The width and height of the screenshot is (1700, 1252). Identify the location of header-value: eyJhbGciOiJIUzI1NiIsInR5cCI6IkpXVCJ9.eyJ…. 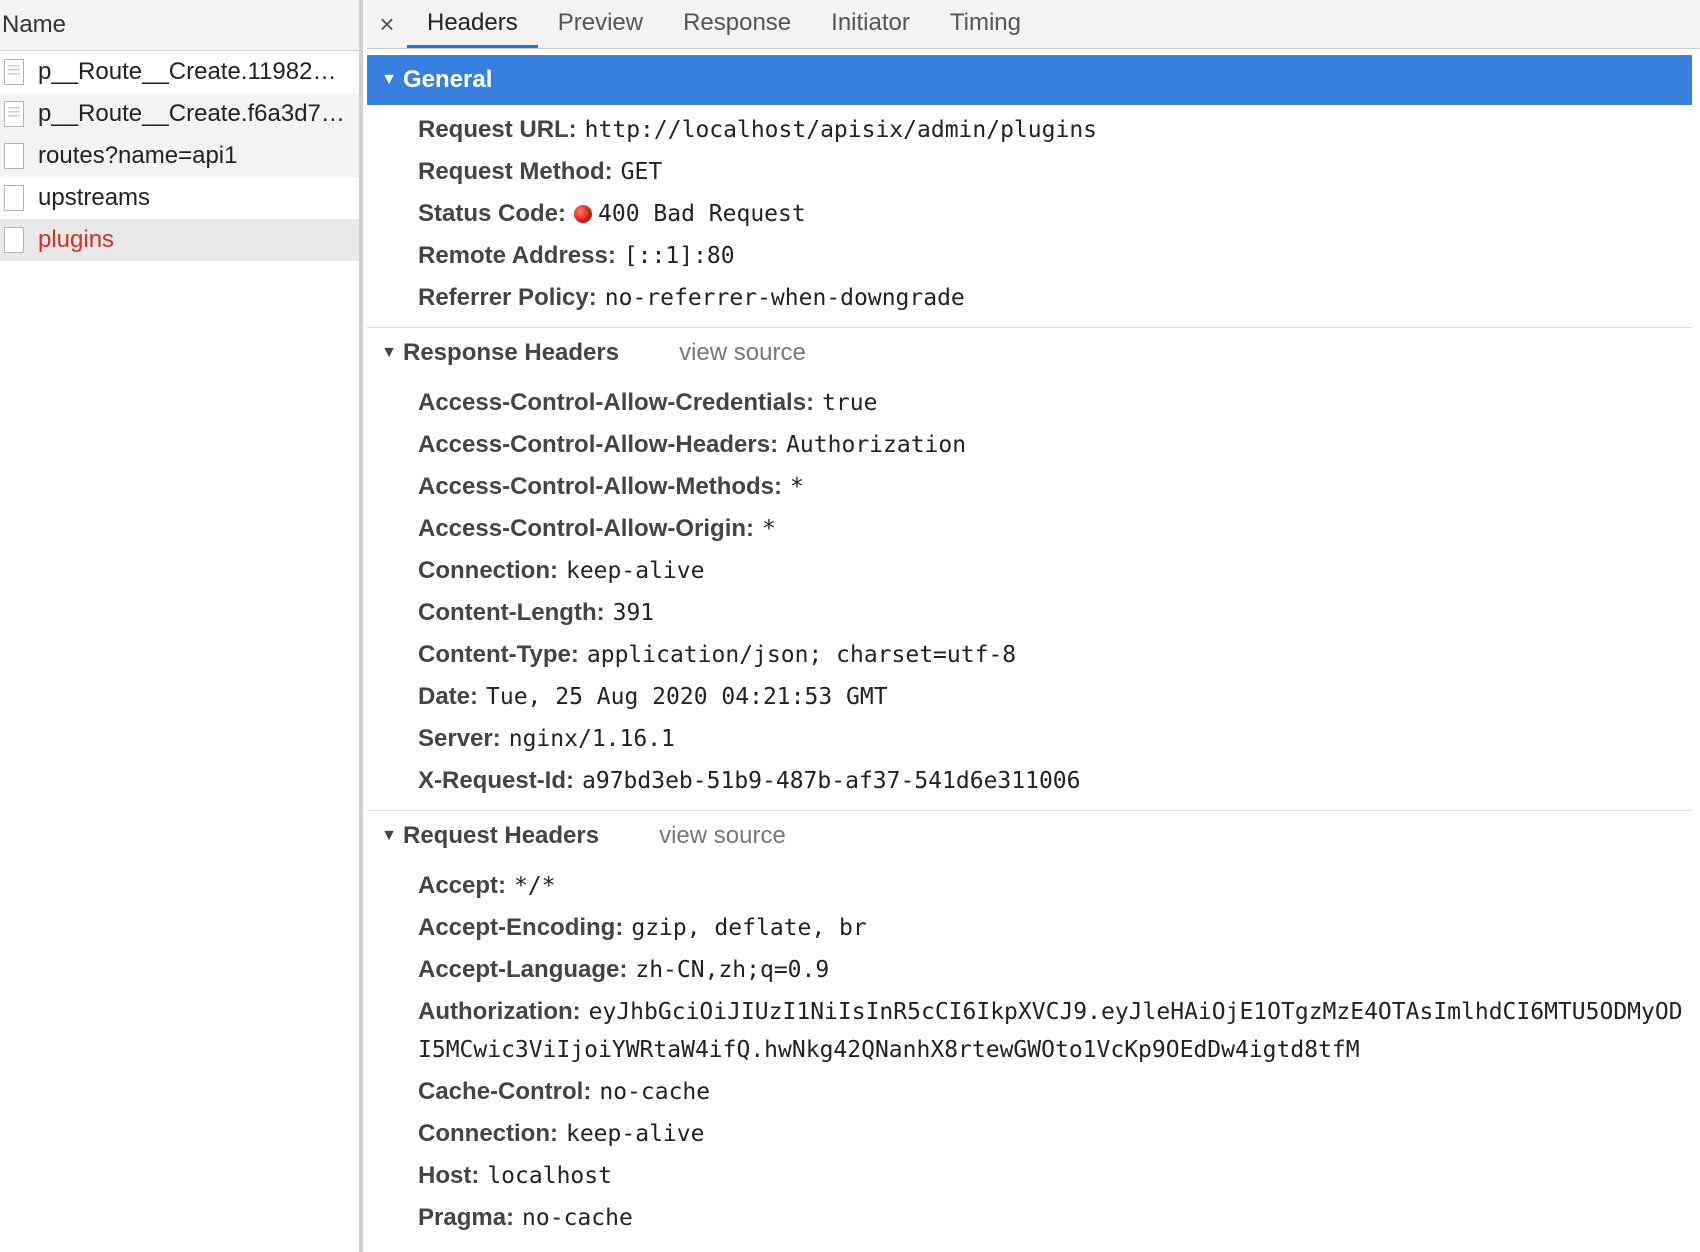
(1050, 1031).